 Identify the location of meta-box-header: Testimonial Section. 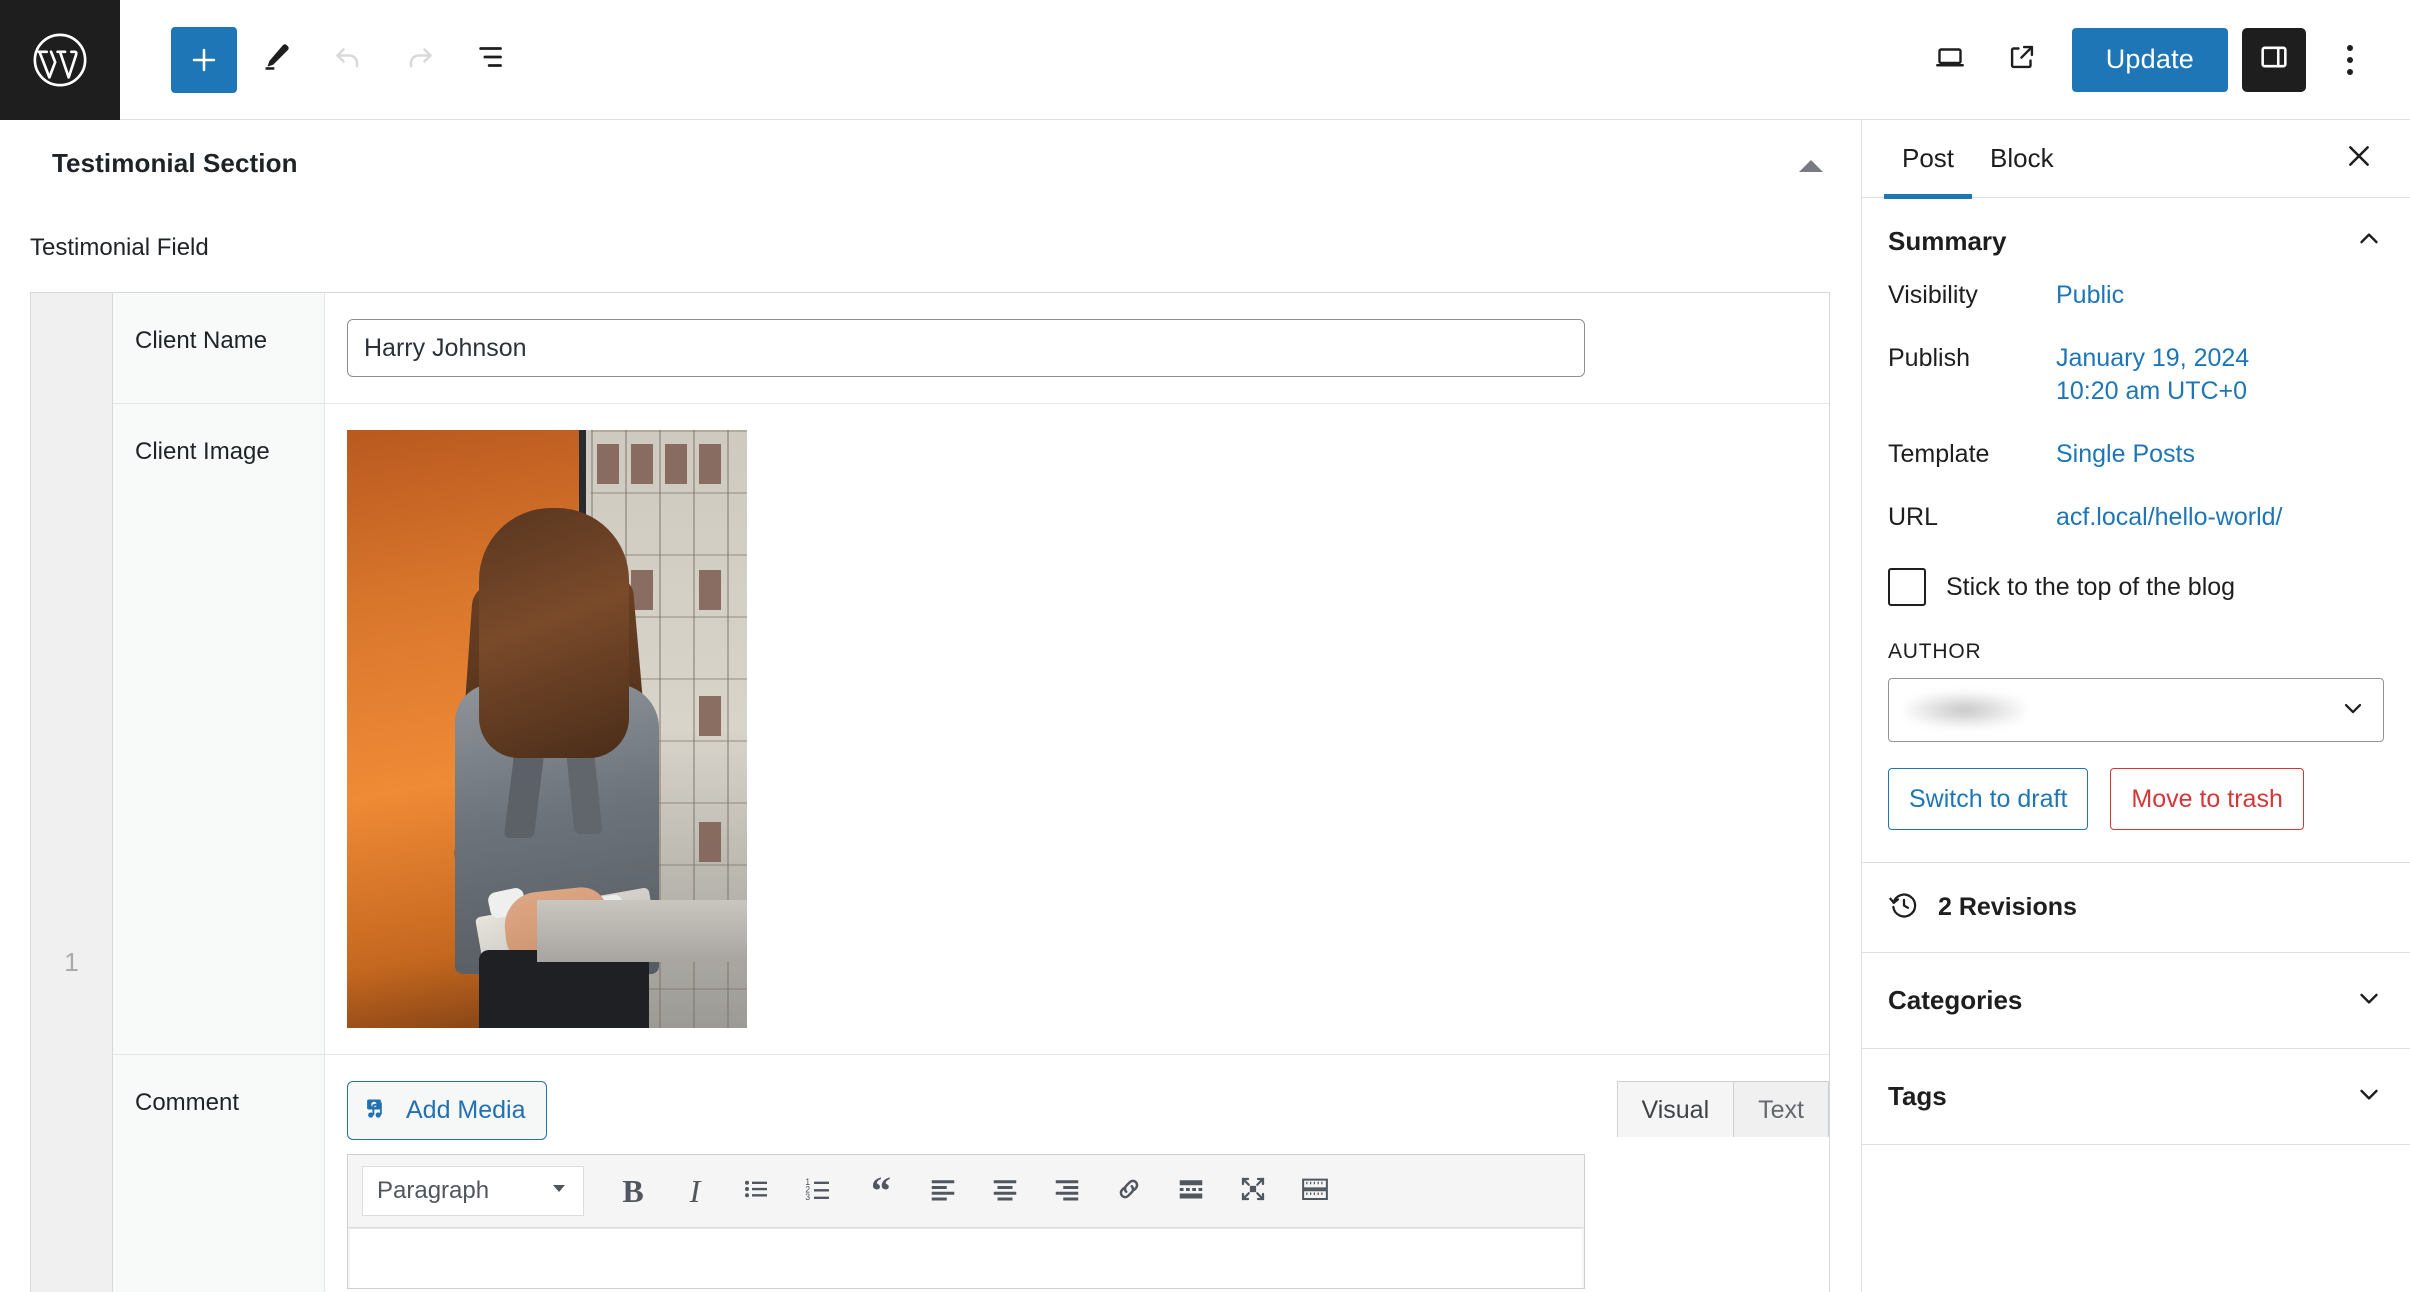
(930, 163).